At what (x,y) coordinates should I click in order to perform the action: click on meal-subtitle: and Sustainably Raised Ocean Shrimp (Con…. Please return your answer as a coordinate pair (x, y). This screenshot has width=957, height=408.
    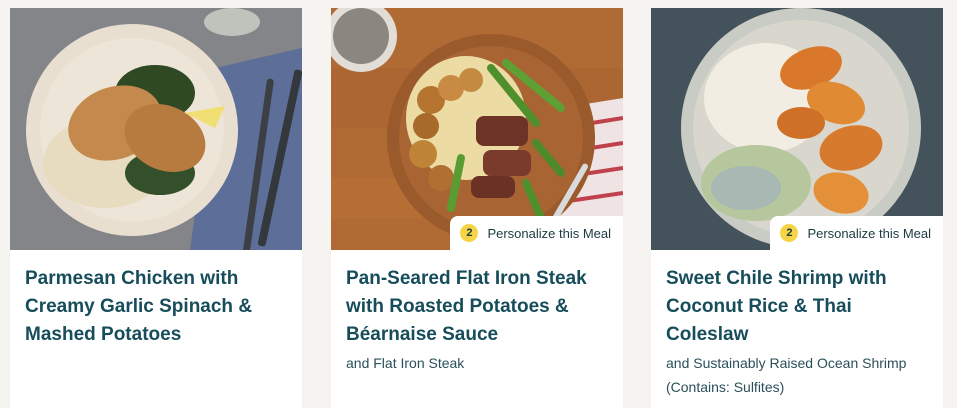
    Looking at the image, I should click on (786, 375).